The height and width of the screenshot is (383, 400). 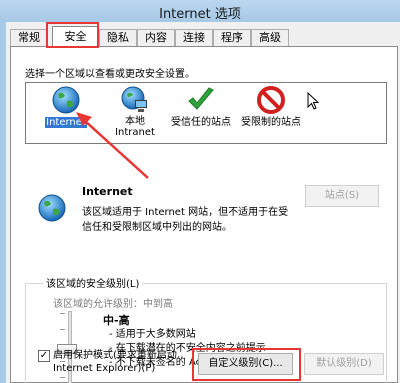 What do you see at coordinates (115, 362) in the screenshot?
I see `protected-mode-label: 启用保护模式(要求重新启动 Internet Explorer)(P)` at bounding box center [115, 362].